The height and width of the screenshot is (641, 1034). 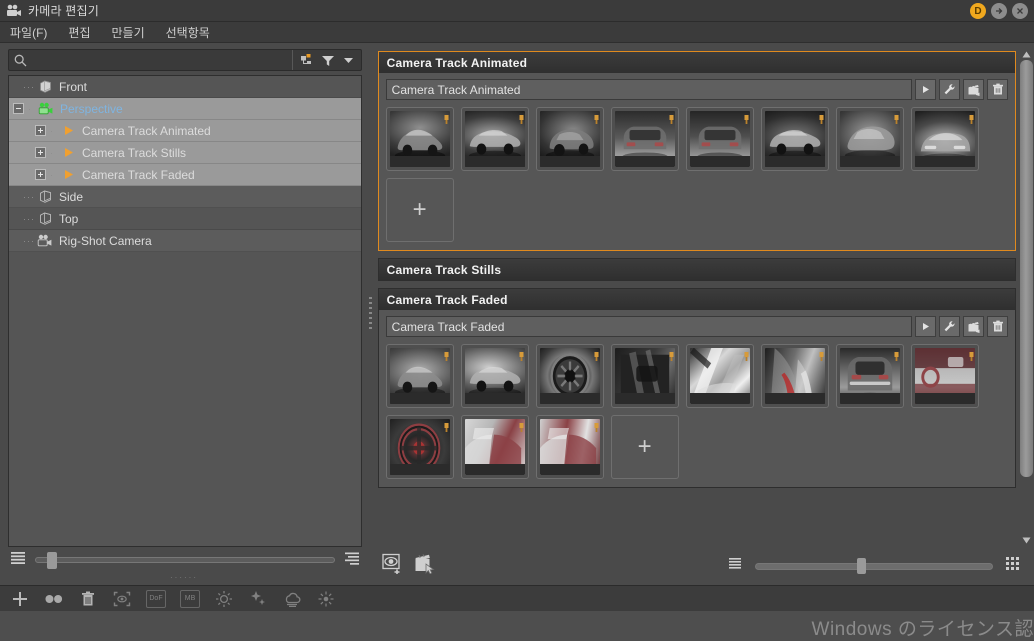 I want to click on grid-view-icon, so click(x=1012, y=566).